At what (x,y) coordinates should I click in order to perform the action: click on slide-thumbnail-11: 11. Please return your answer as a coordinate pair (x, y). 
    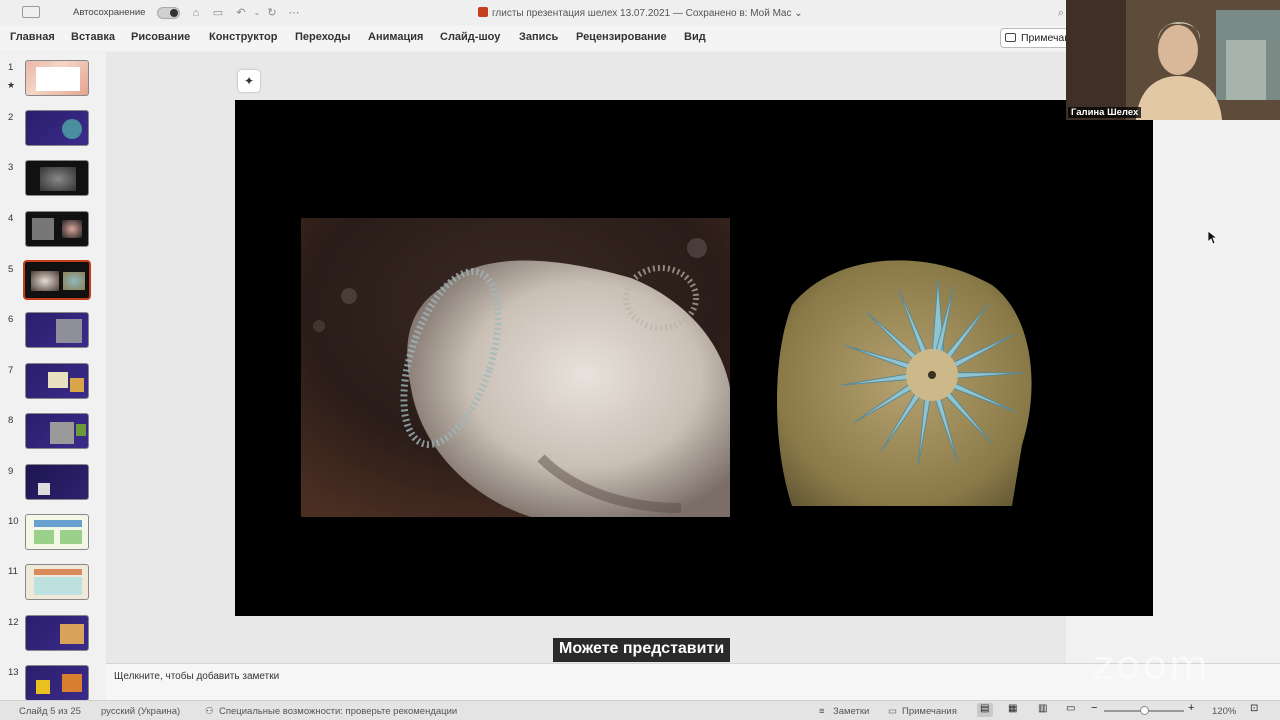
    Looking at the image, I should click on (53, 584).